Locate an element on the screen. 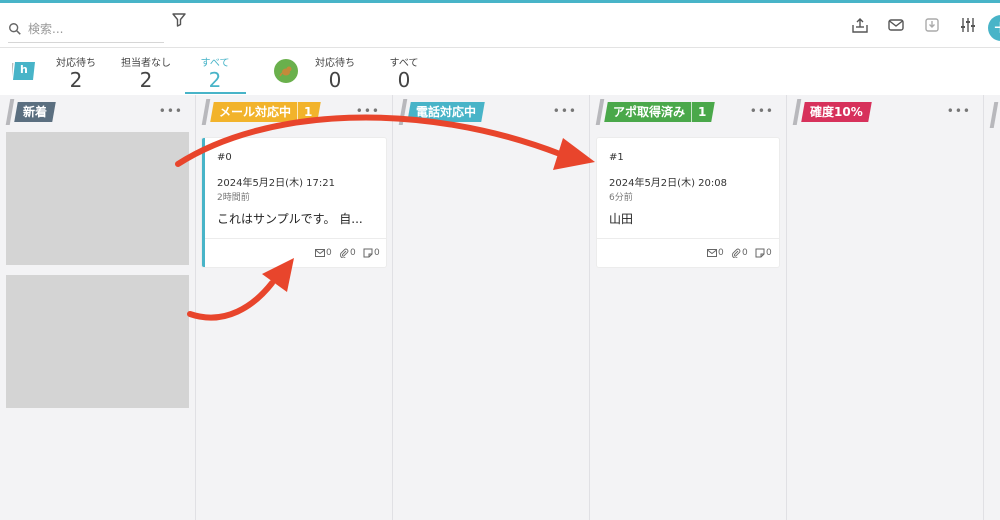 This screenshot has width=1000, height=520. column-header: 新着 is located at coordinates (30, 112).